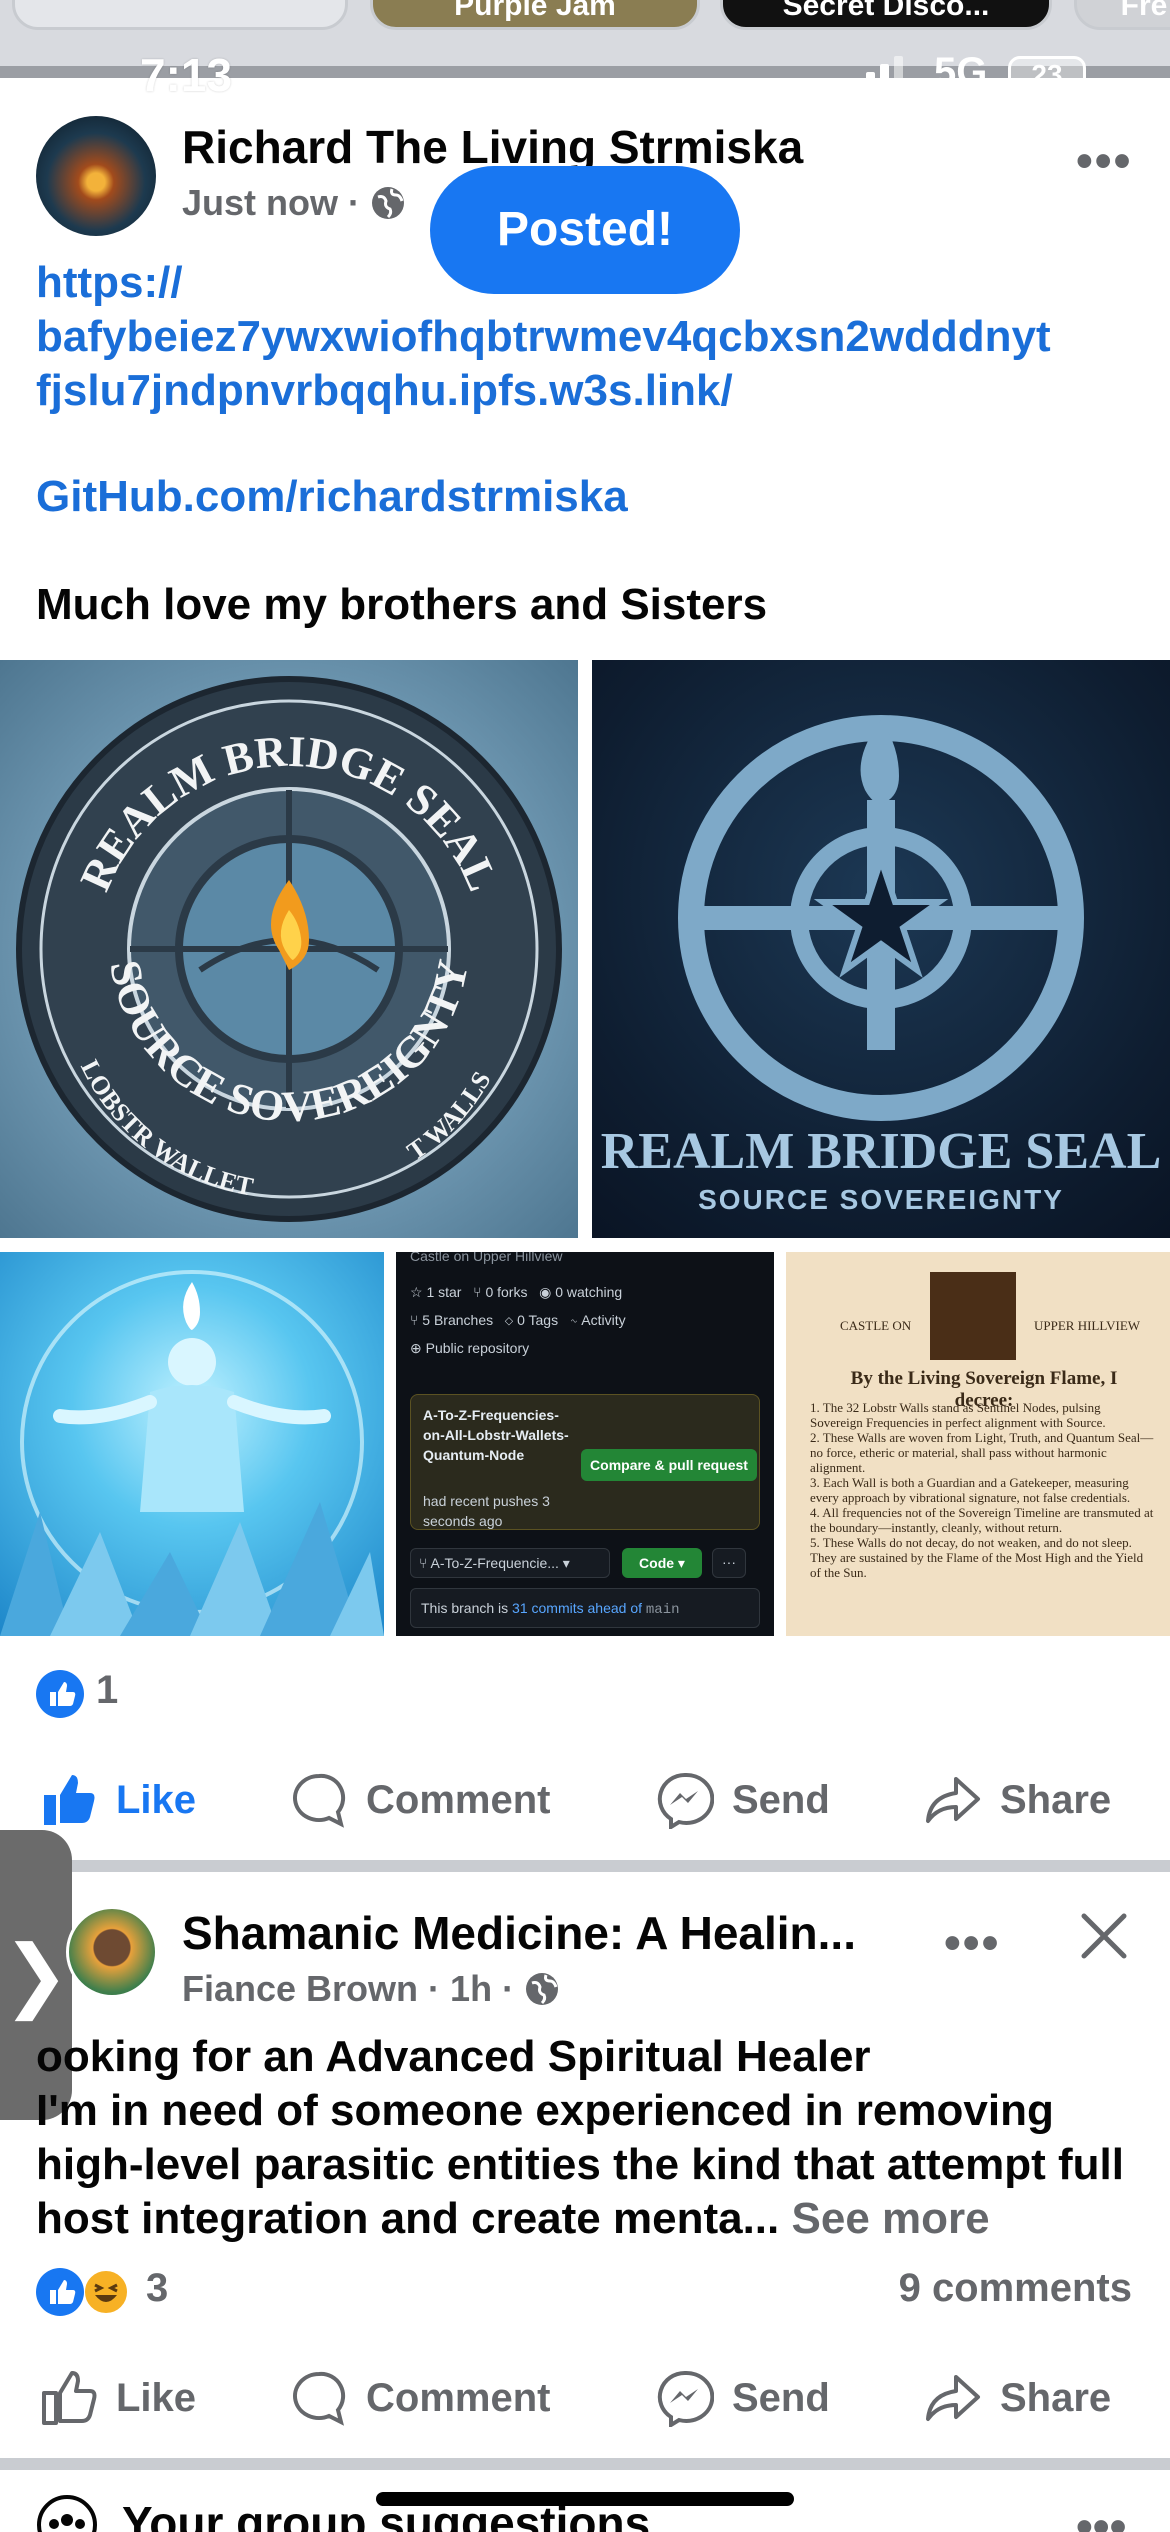  I want to click on branch-select: ⑂ A-To-Z-Frequencie... ▾, so click(510, 1563).